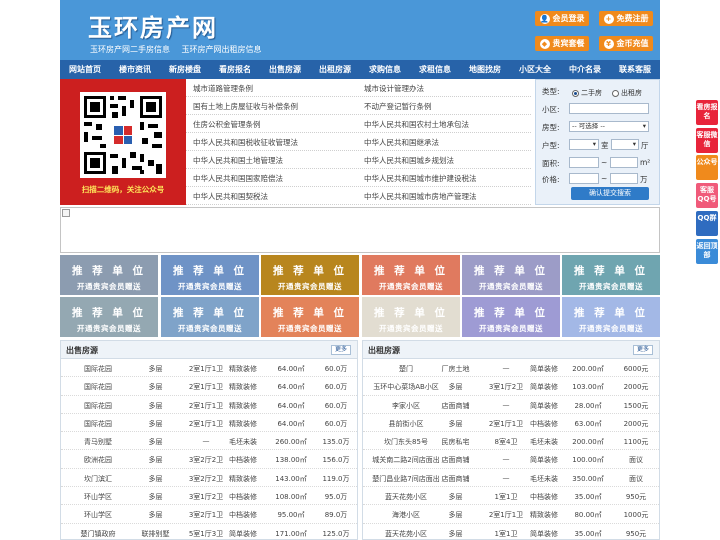  What do you see at coordinates (511, 405) in the screenshot?
I see `listing-row: 李家小区 店面商铺 — 简单装修 28.00㎡ 1500元` at bounding box center [511, 405].